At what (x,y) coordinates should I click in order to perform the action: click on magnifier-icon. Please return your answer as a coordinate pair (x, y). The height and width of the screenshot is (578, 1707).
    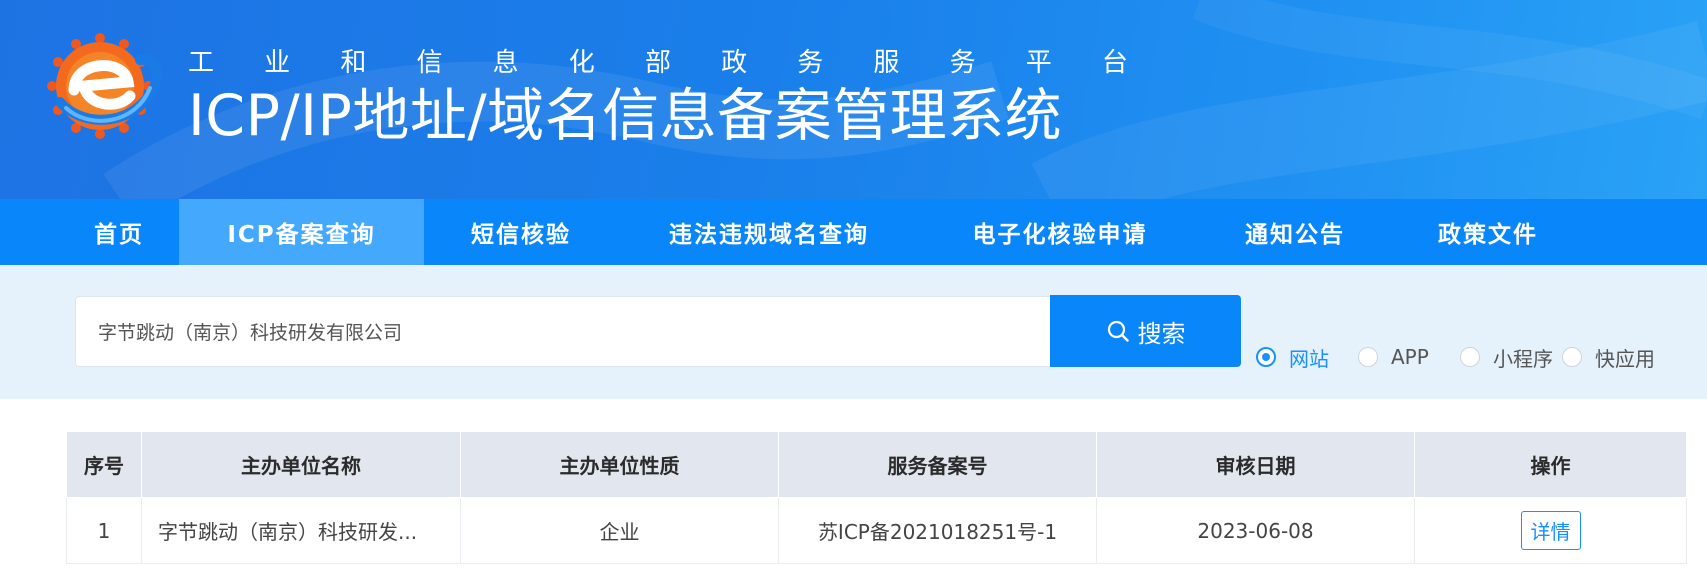
    Looking at the image, I should click on (1118, 331).